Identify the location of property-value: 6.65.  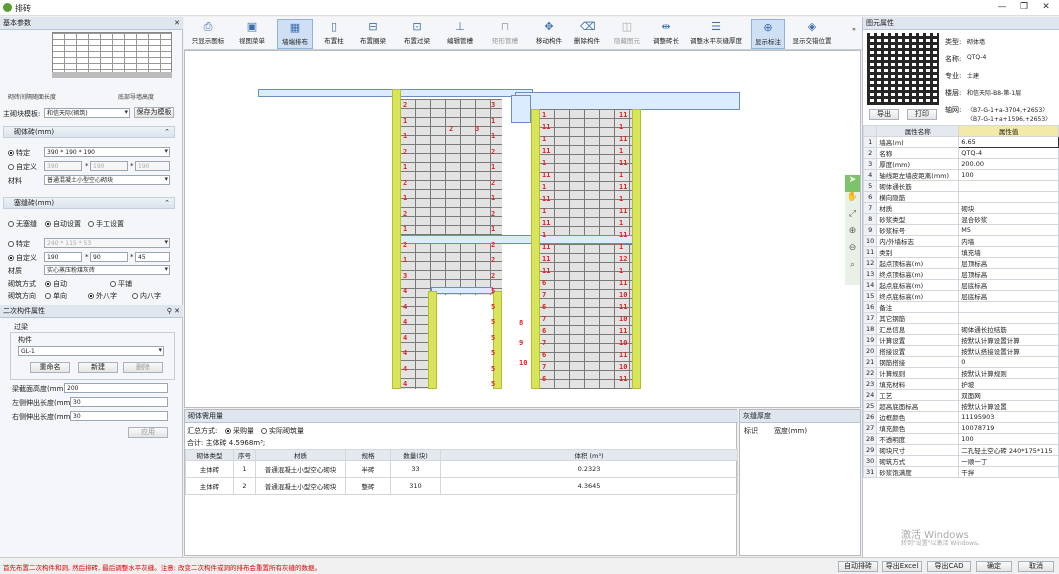
(1008, 142).